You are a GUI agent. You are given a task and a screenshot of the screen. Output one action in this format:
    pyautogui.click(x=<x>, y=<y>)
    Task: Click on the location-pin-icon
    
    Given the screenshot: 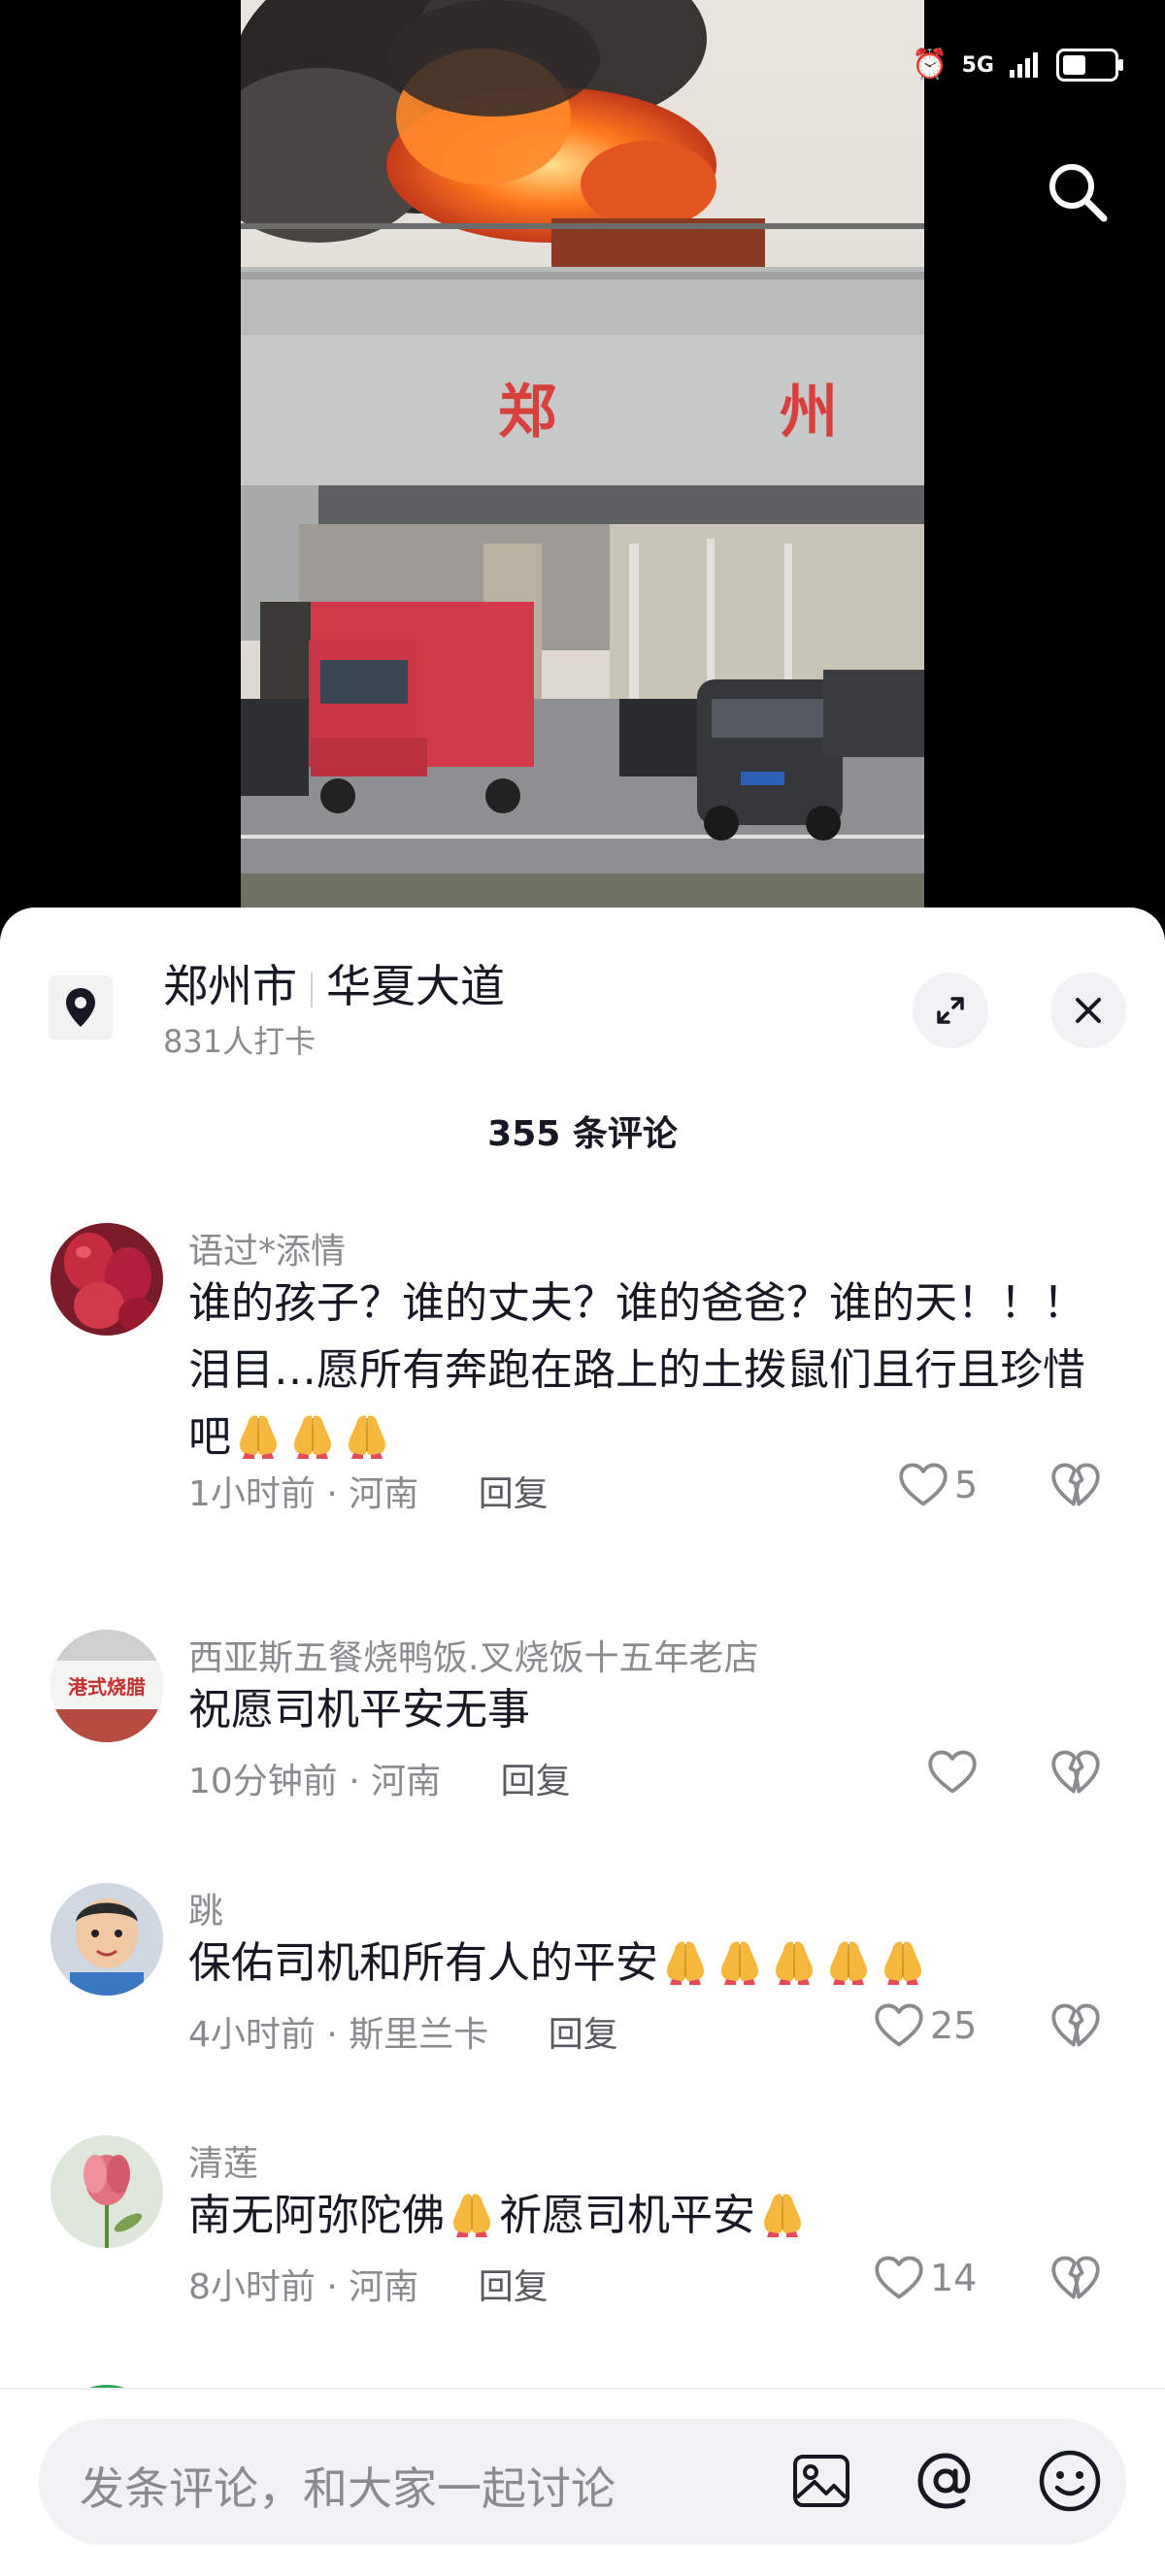 What is the action you would take?
    pyautogui.click(x=81, y=1007)
    